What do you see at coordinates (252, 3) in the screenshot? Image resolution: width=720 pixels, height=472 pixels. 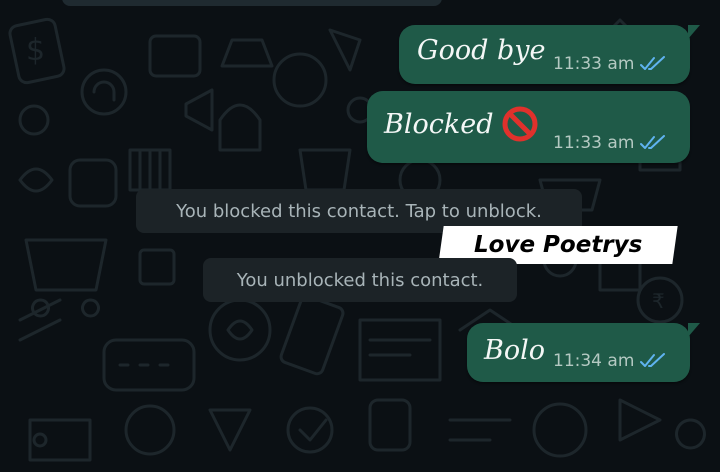 I see `previous-message-edge` at bounding box center [252, 3].